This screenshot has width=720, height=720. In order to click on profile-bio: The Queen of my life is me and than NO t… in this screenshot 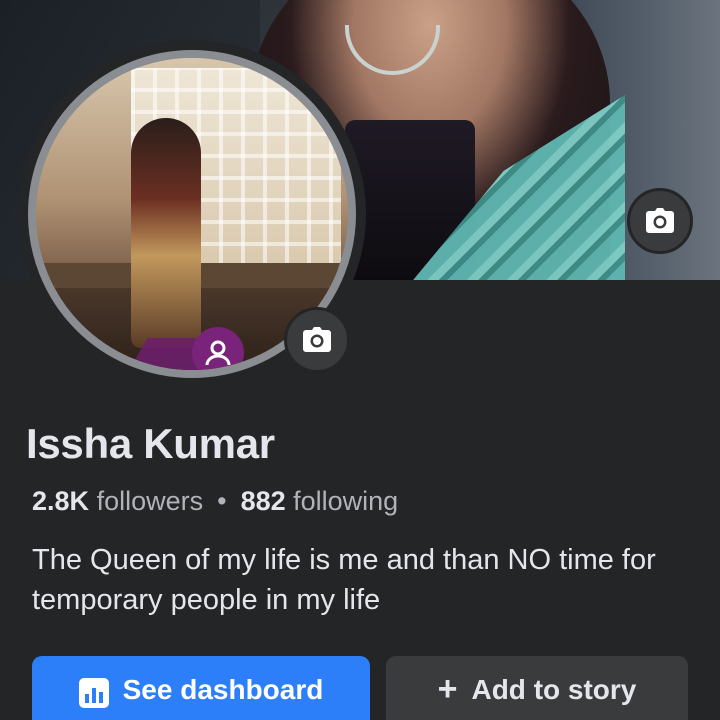, I will do `click(344, 580)`.